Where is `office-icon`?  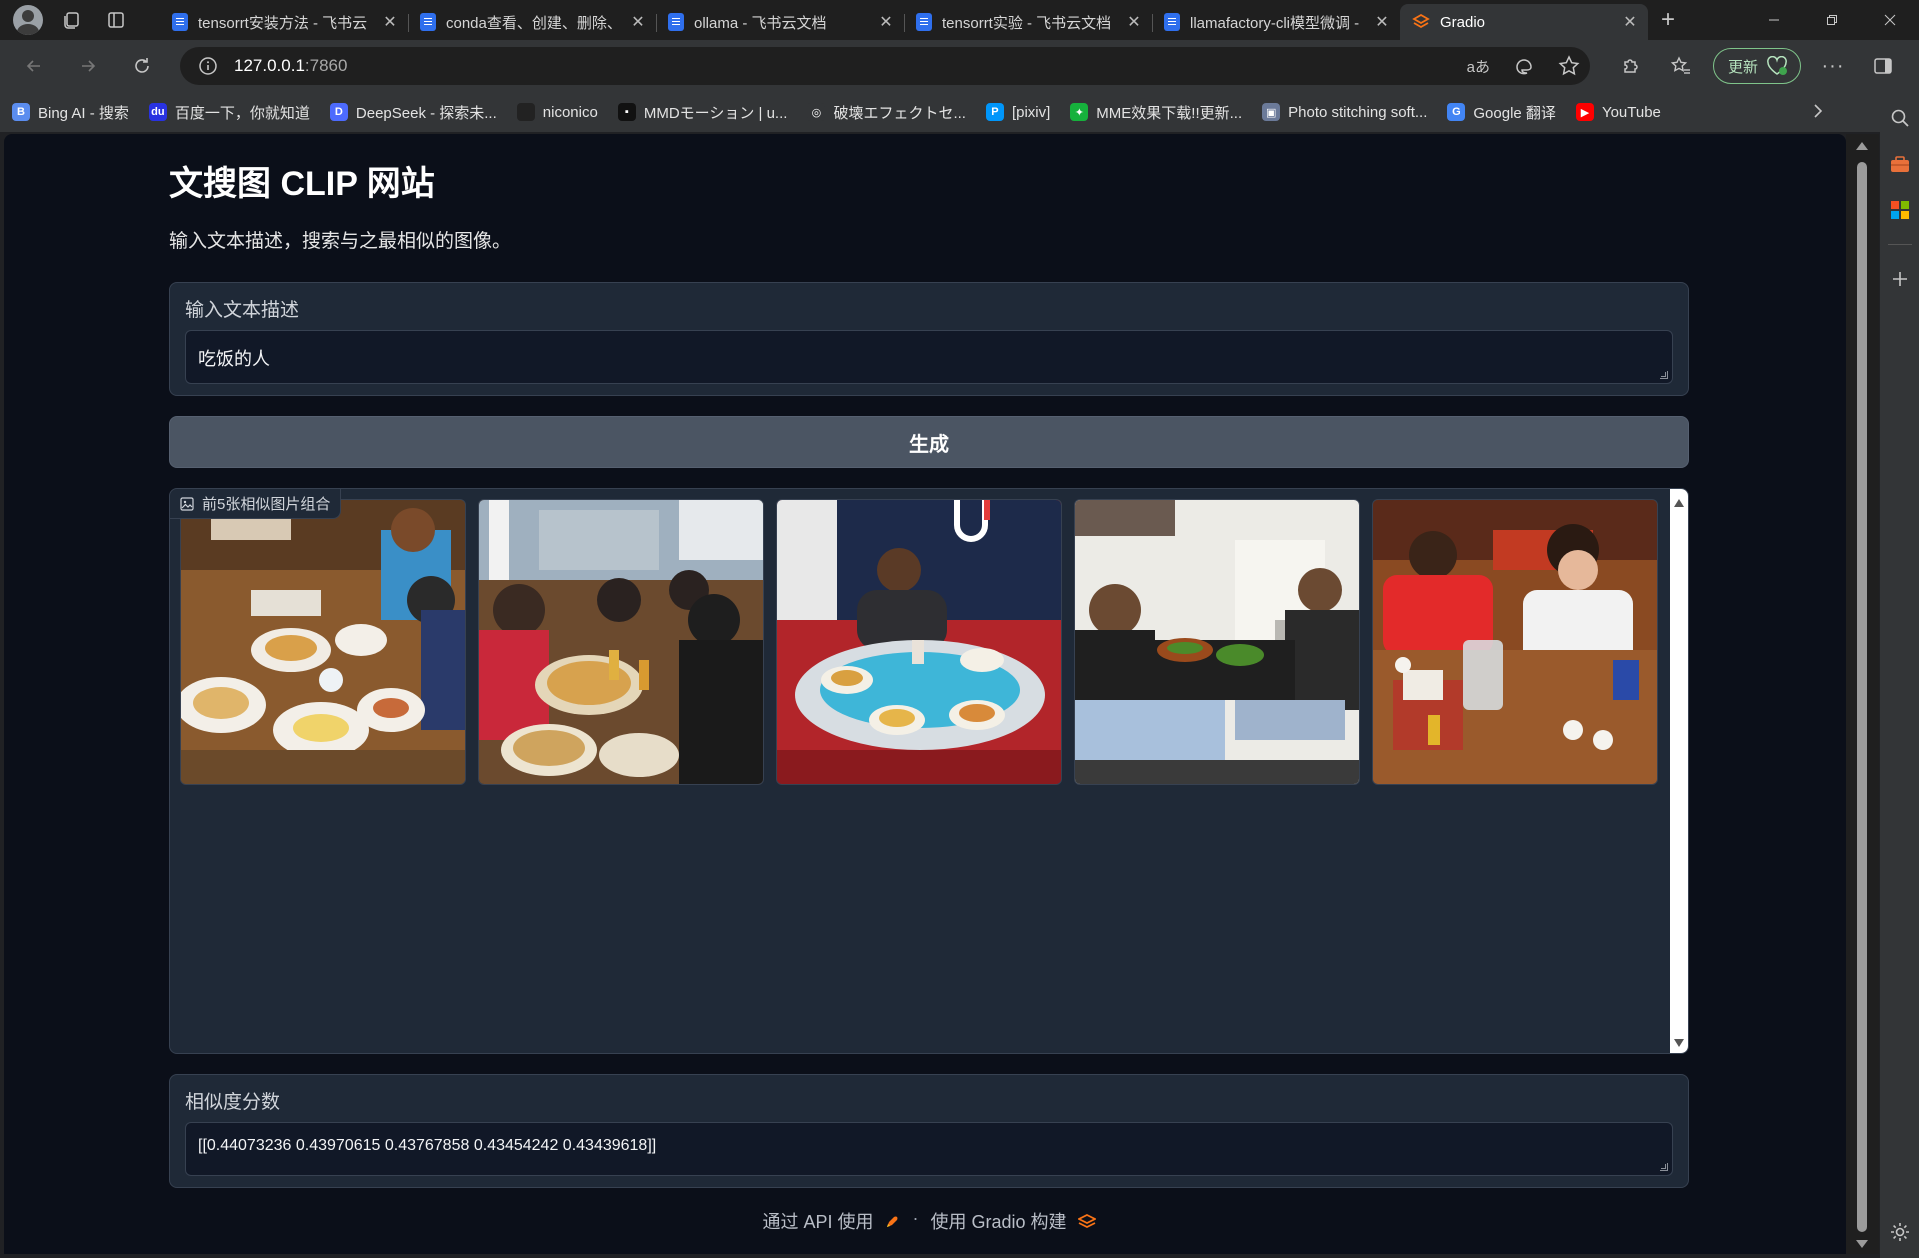 office-icon is located at coordinates (1900, 210).